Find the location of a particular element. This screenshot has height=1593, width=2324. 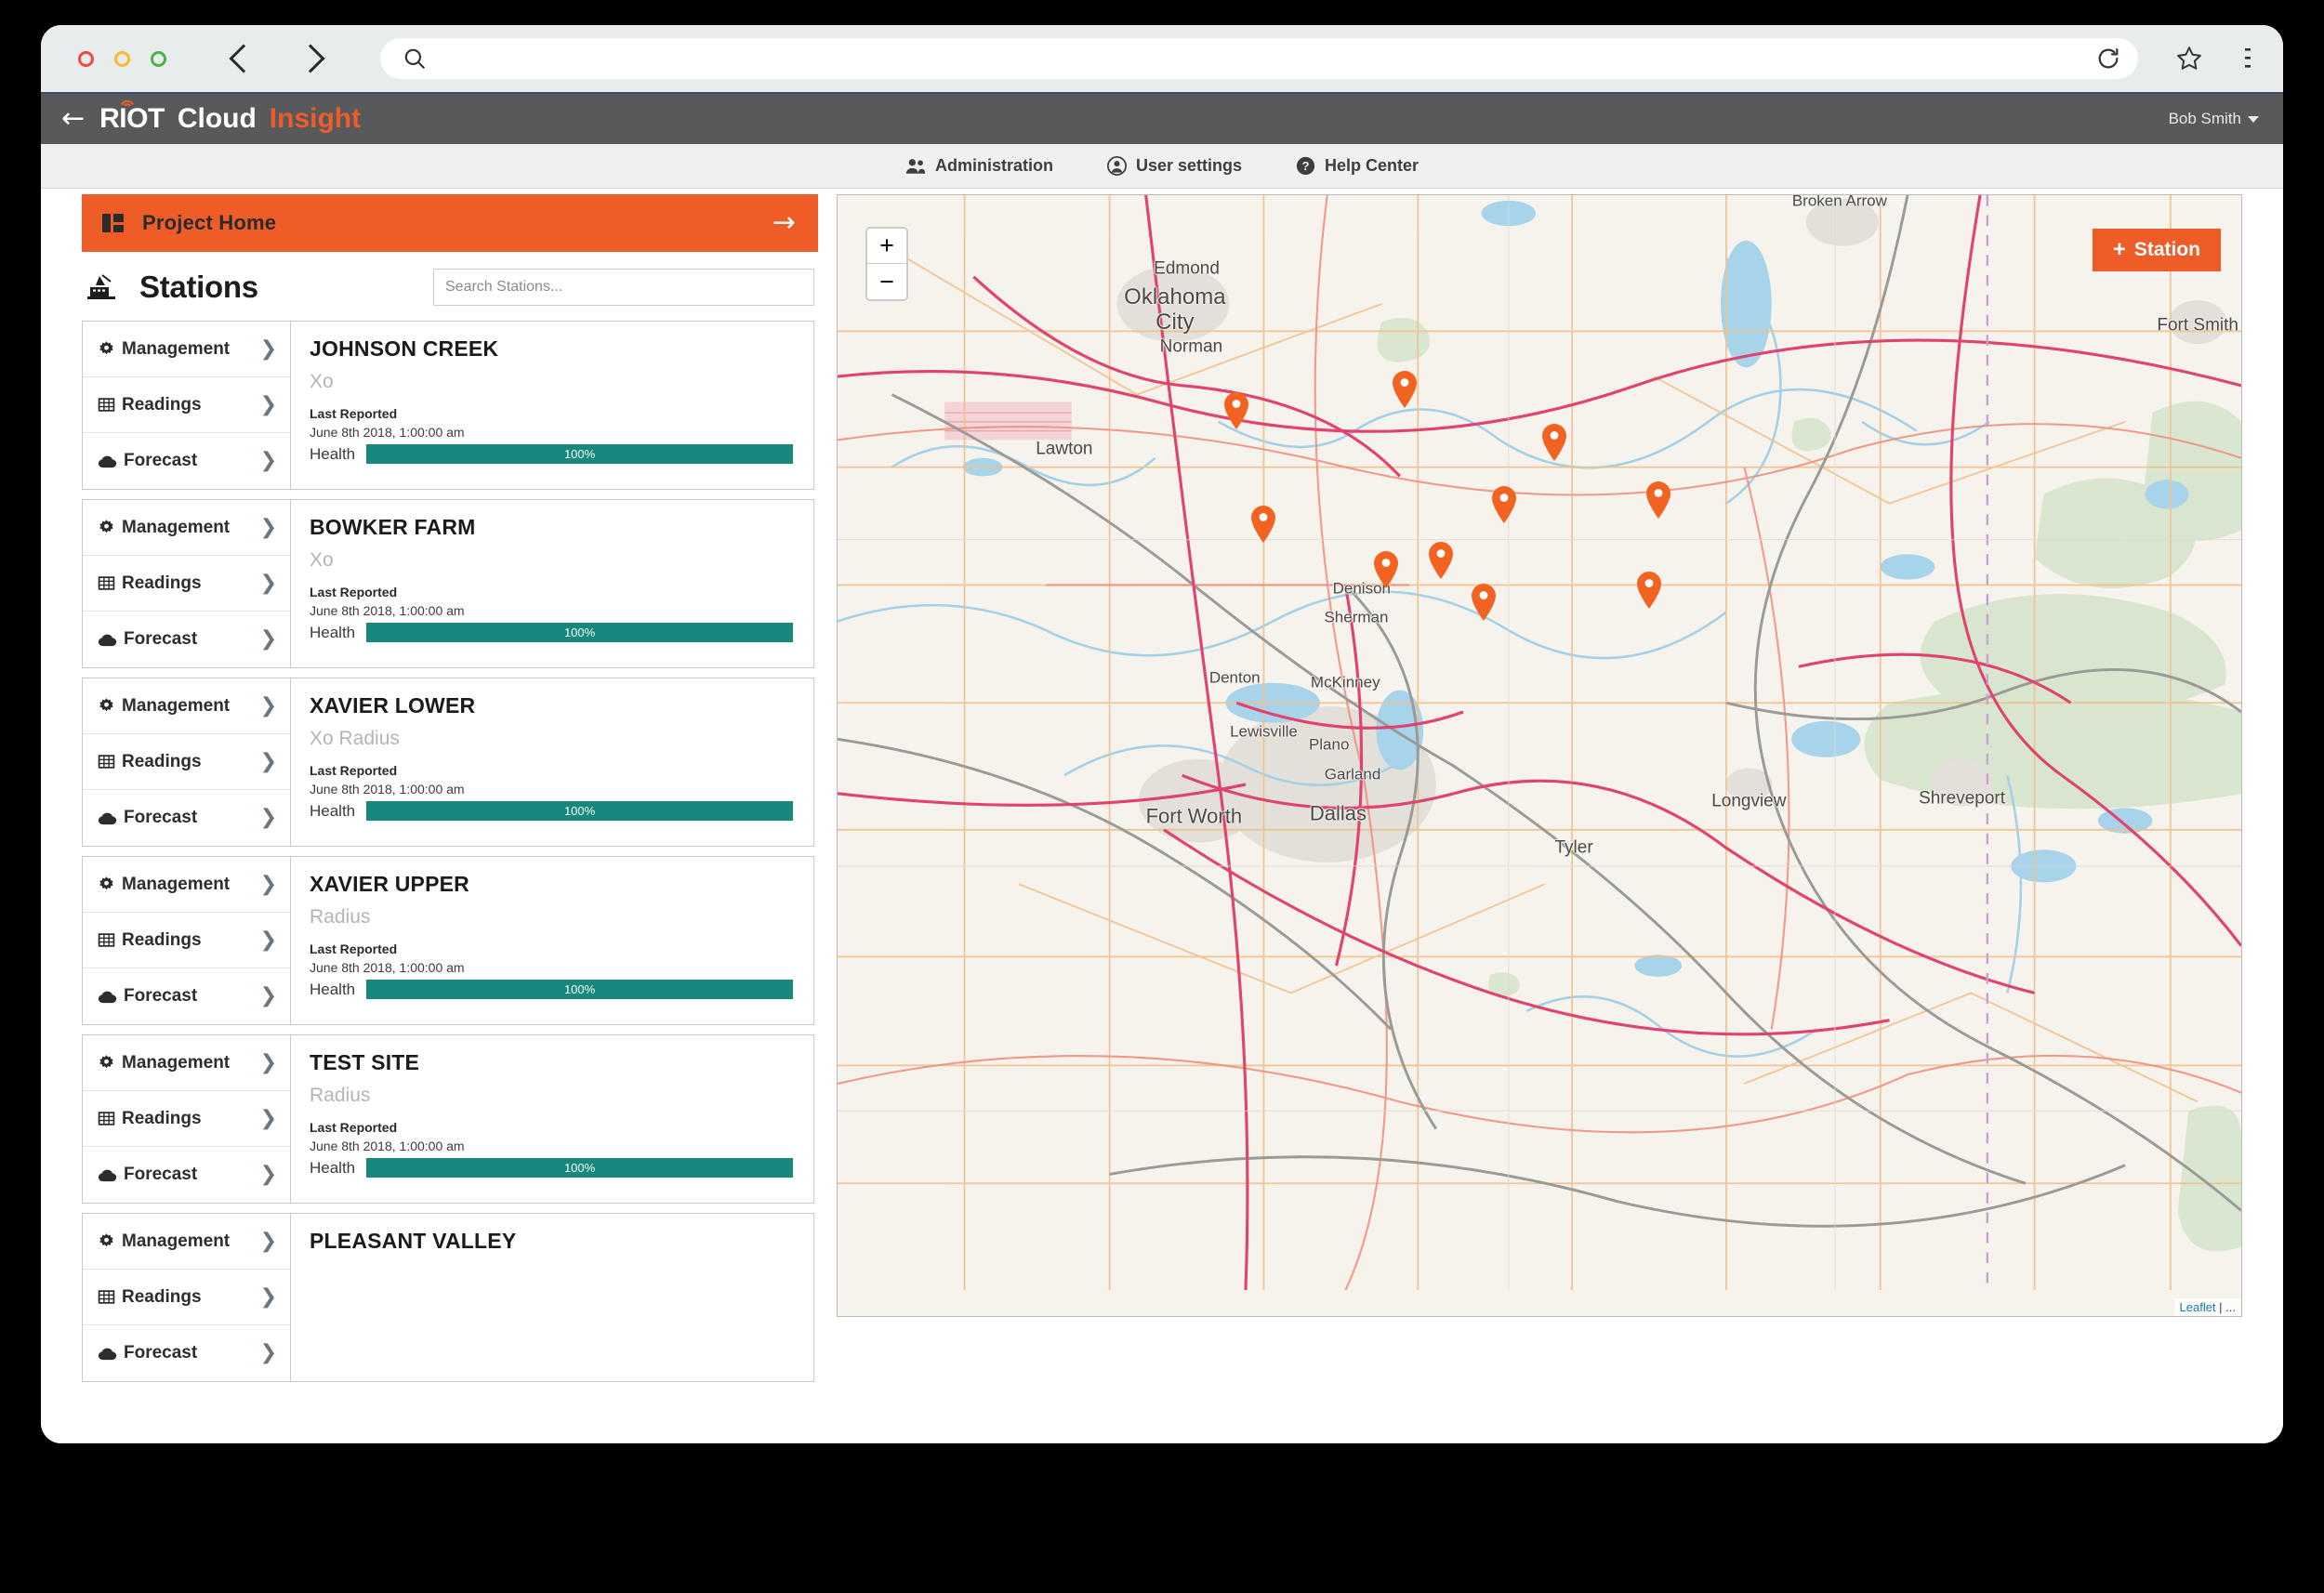

brand-insight-label: Insight is located at coordinates (315, 118).